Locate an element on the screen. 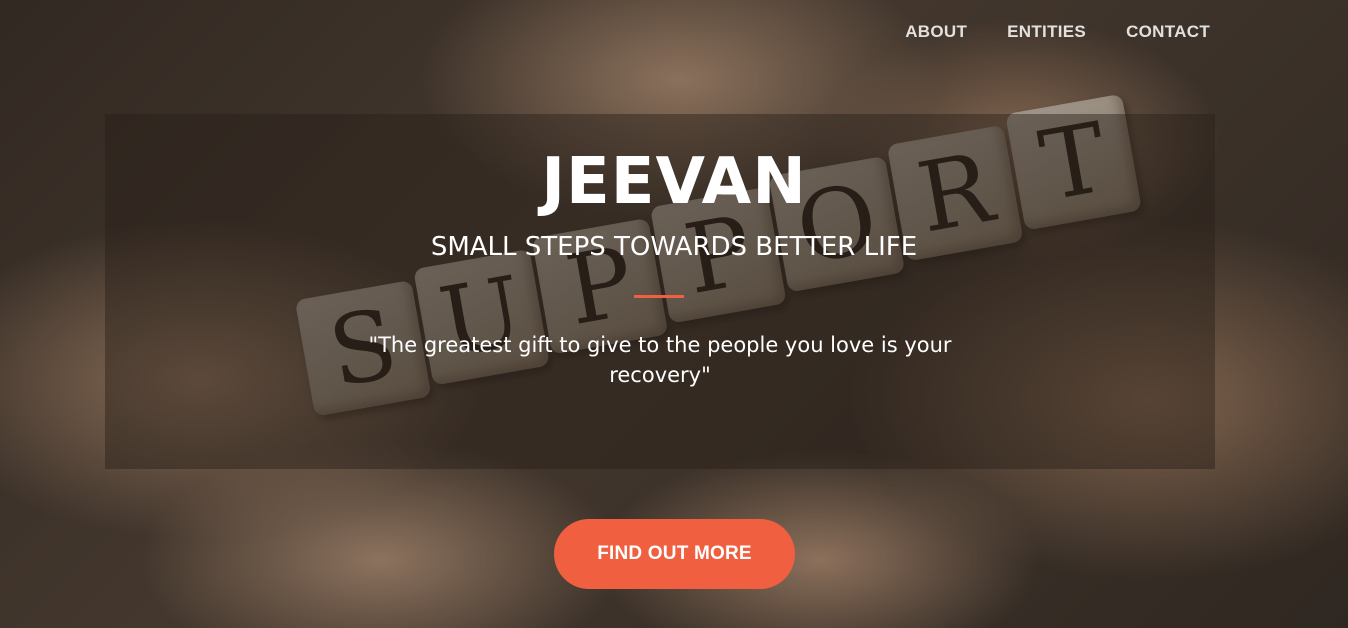 Image resolution: width=1348 pixels, height=628 pixels. top-nav: ABOUT ENTITIES CONTACT is located at coordinates (1057, 32).